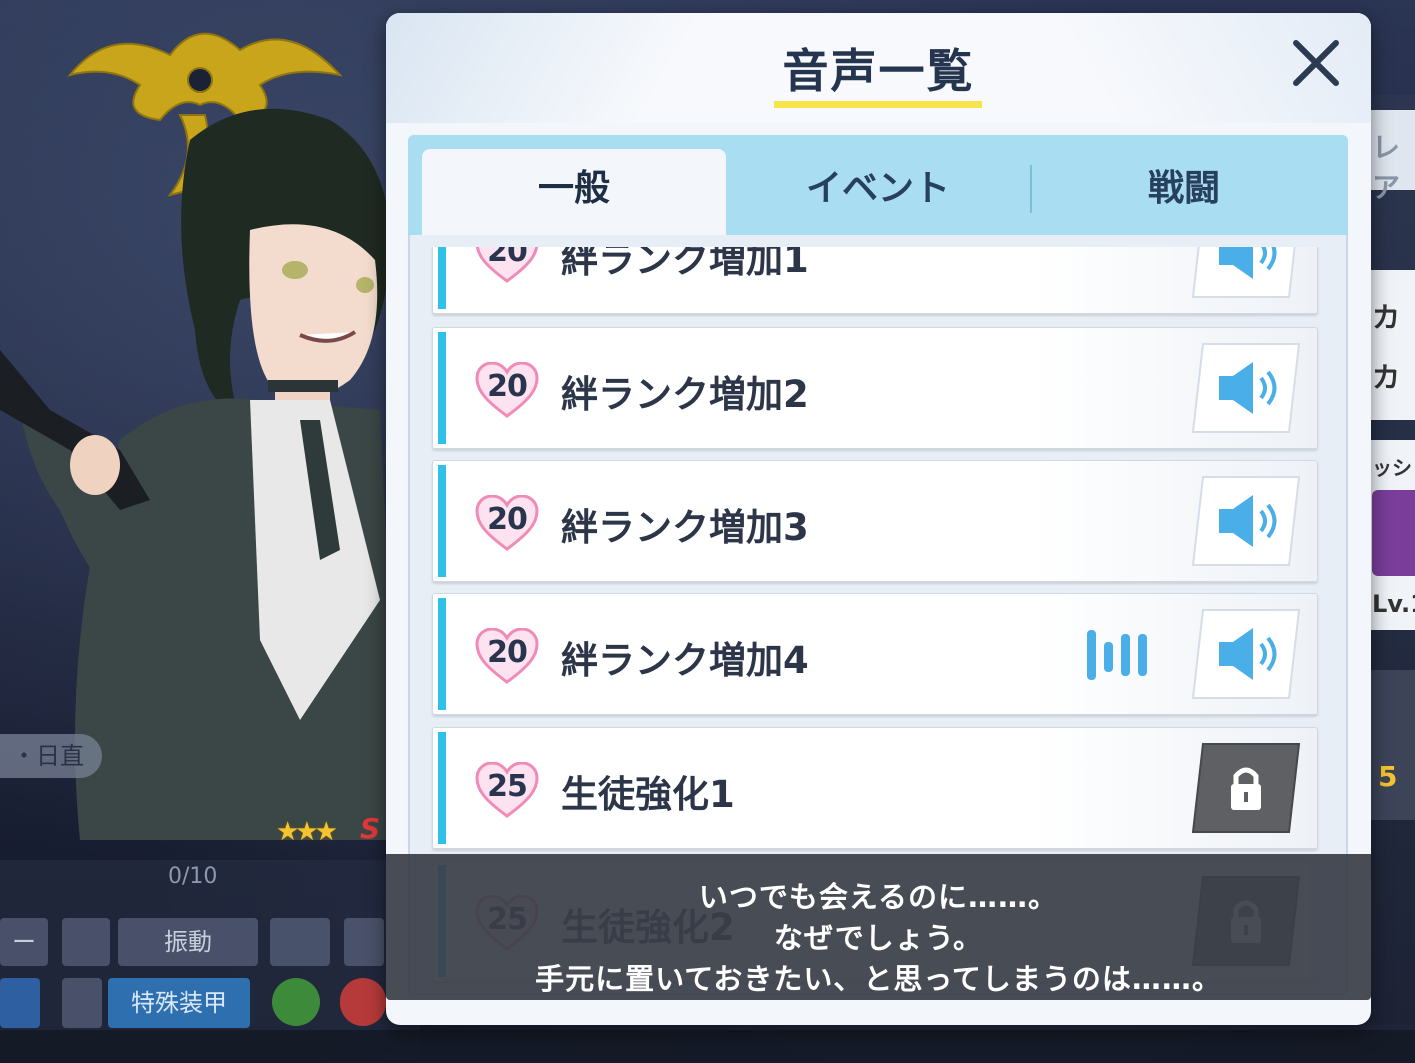 This screenshot has width=1415, height=1063. I want to click on pen-icon, so click(86, 942).